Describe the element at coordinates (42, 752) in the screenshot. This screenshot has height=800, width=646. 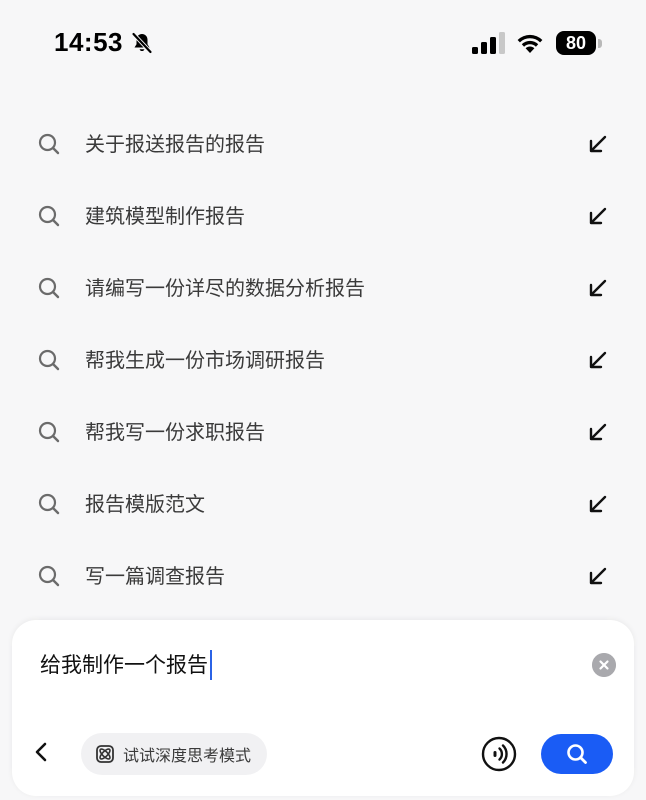
I see `chevron-left-icon` at that location.